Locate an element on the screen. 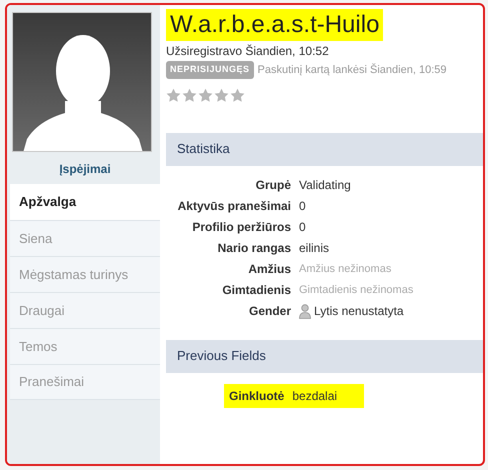 The image size is (488, 470). field-value: Lytis nenustatyta is located at coordinates (359, 310).